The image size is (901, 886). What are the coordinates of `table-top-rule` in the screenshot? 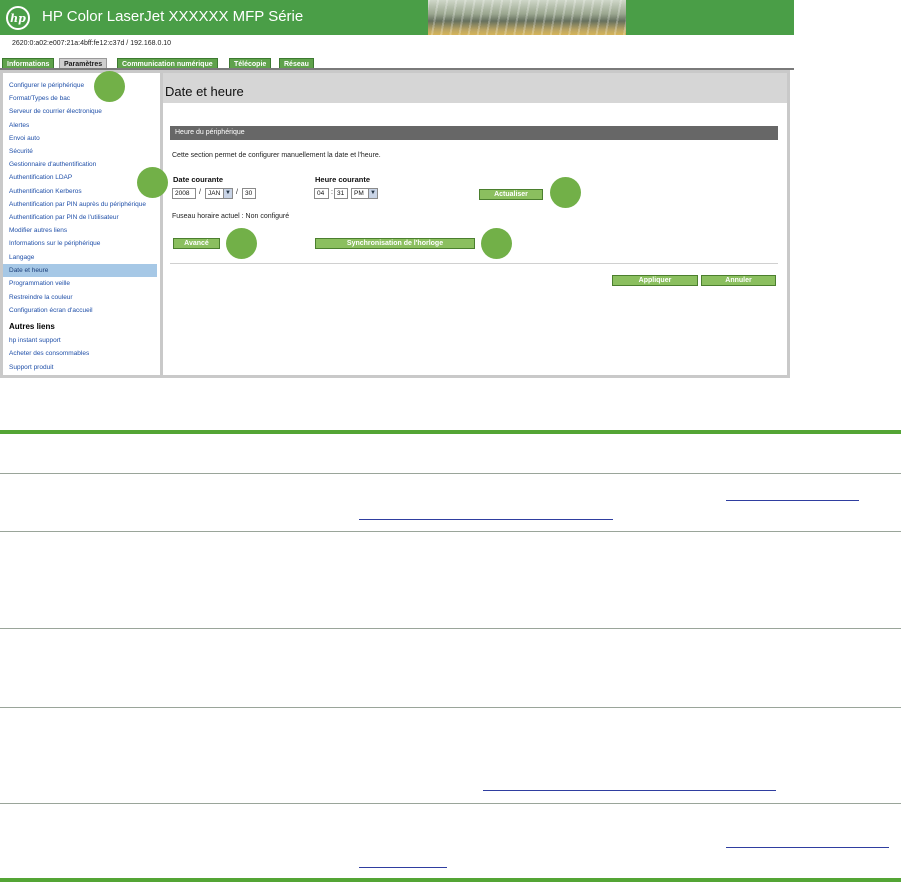 It's located at (450, 432).